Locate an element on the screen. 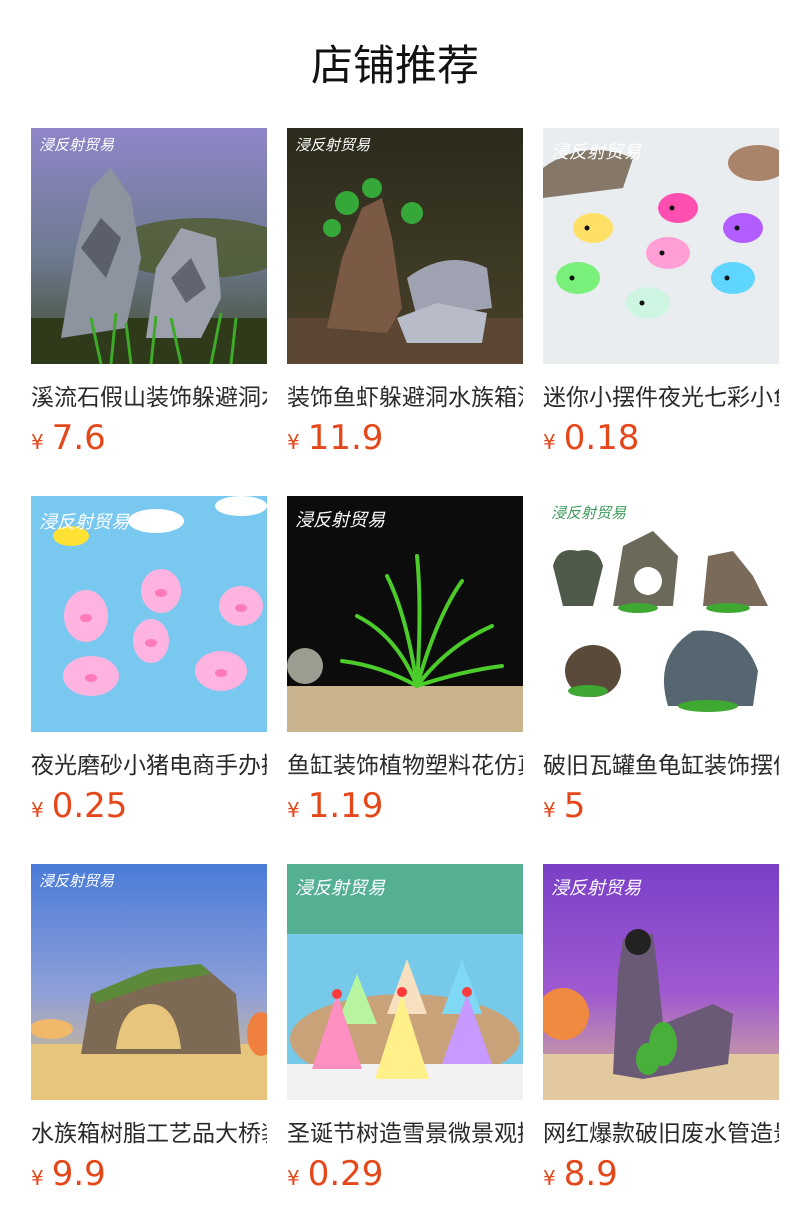 The height and width of the screenshot is (1232, 790). price-amount: 11.9 is located at coordinates (345, 438).